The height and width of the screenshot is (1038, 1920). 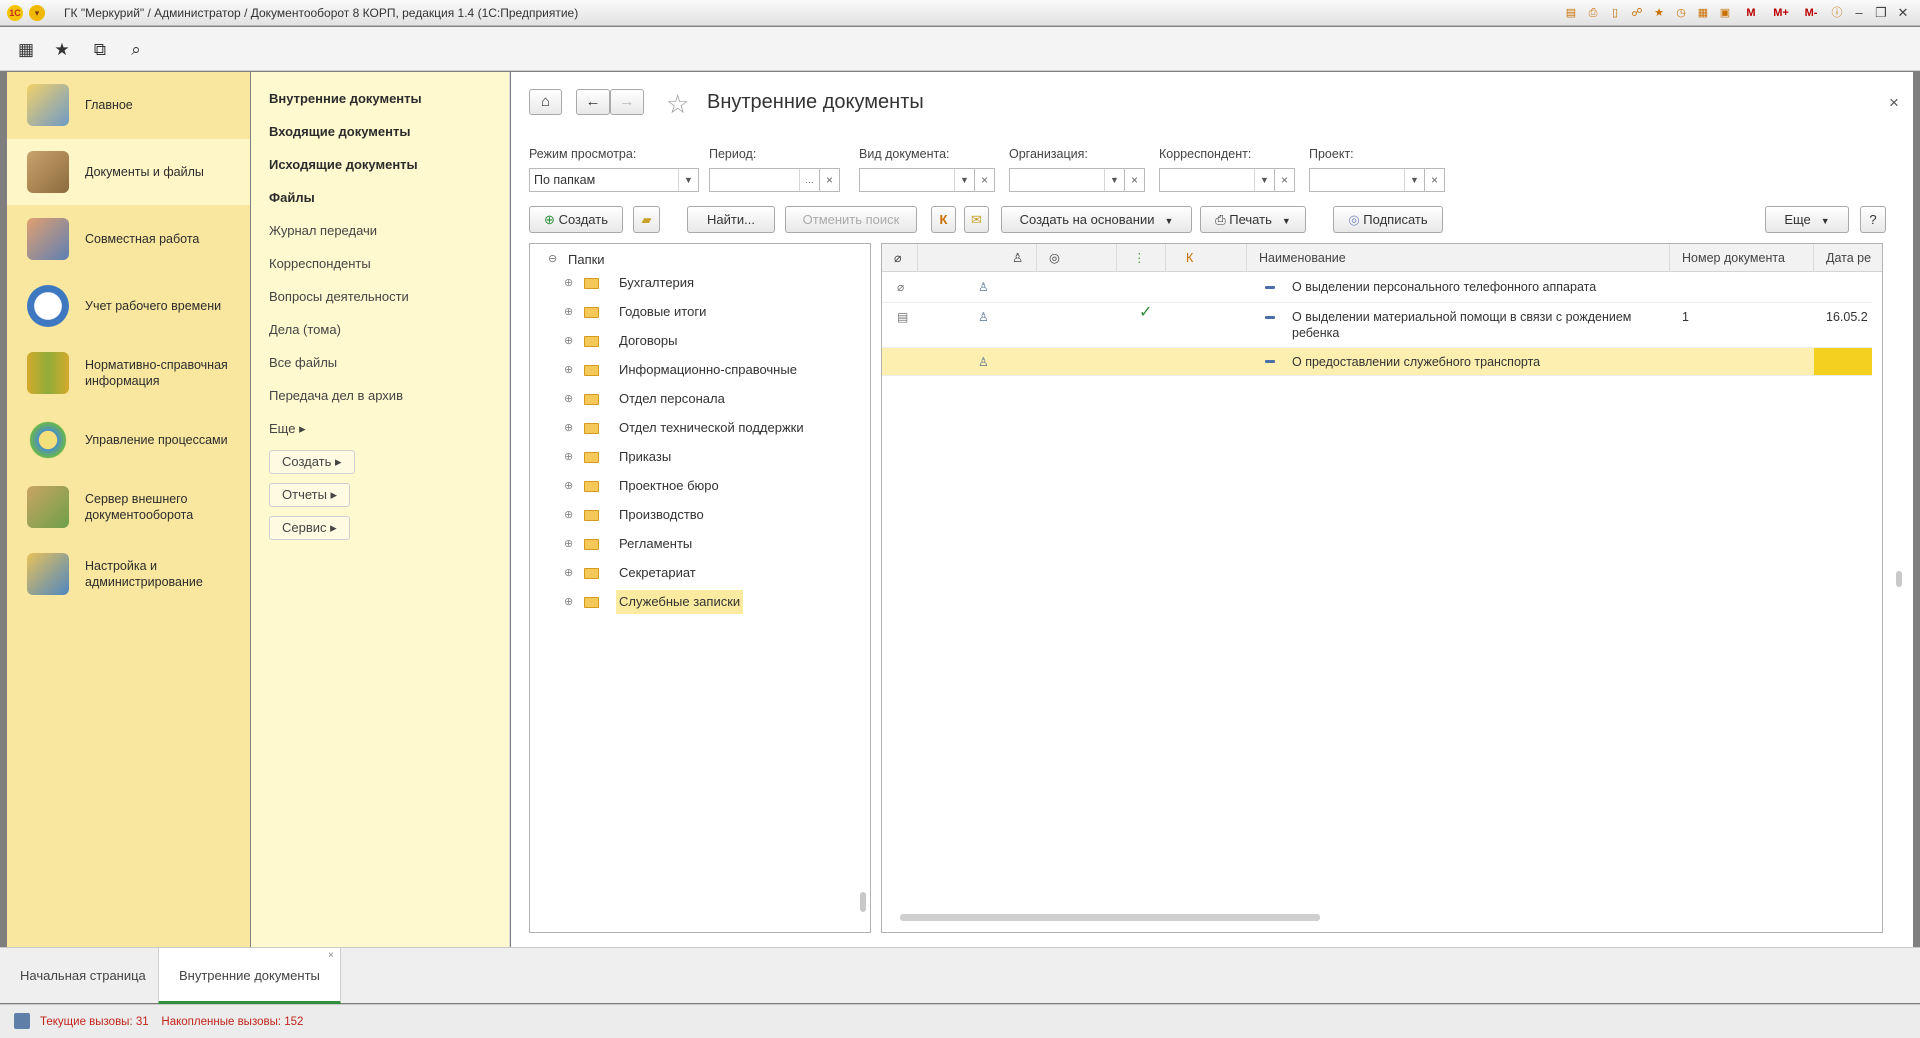 I want to click on section-edo-server: Сервер внешнего документооборота, so click(x=128, y=507).